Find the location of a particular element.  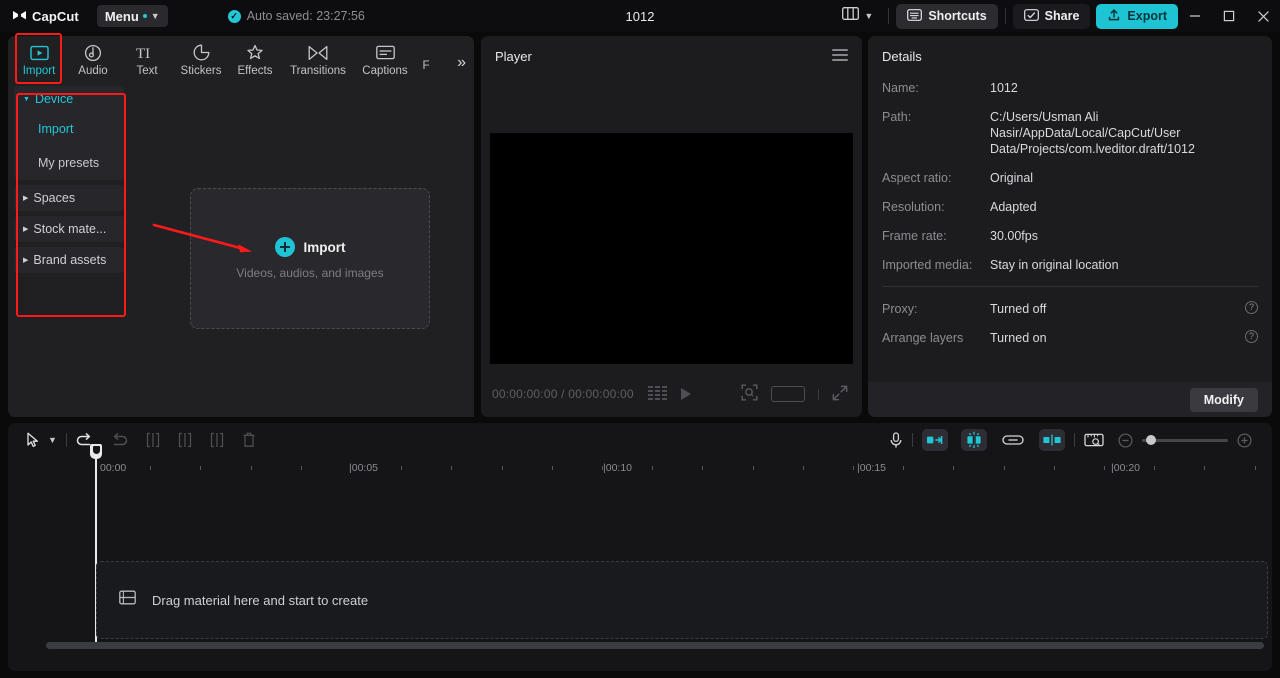

aspect-ratio-icon is located at coordinates (788, 394).